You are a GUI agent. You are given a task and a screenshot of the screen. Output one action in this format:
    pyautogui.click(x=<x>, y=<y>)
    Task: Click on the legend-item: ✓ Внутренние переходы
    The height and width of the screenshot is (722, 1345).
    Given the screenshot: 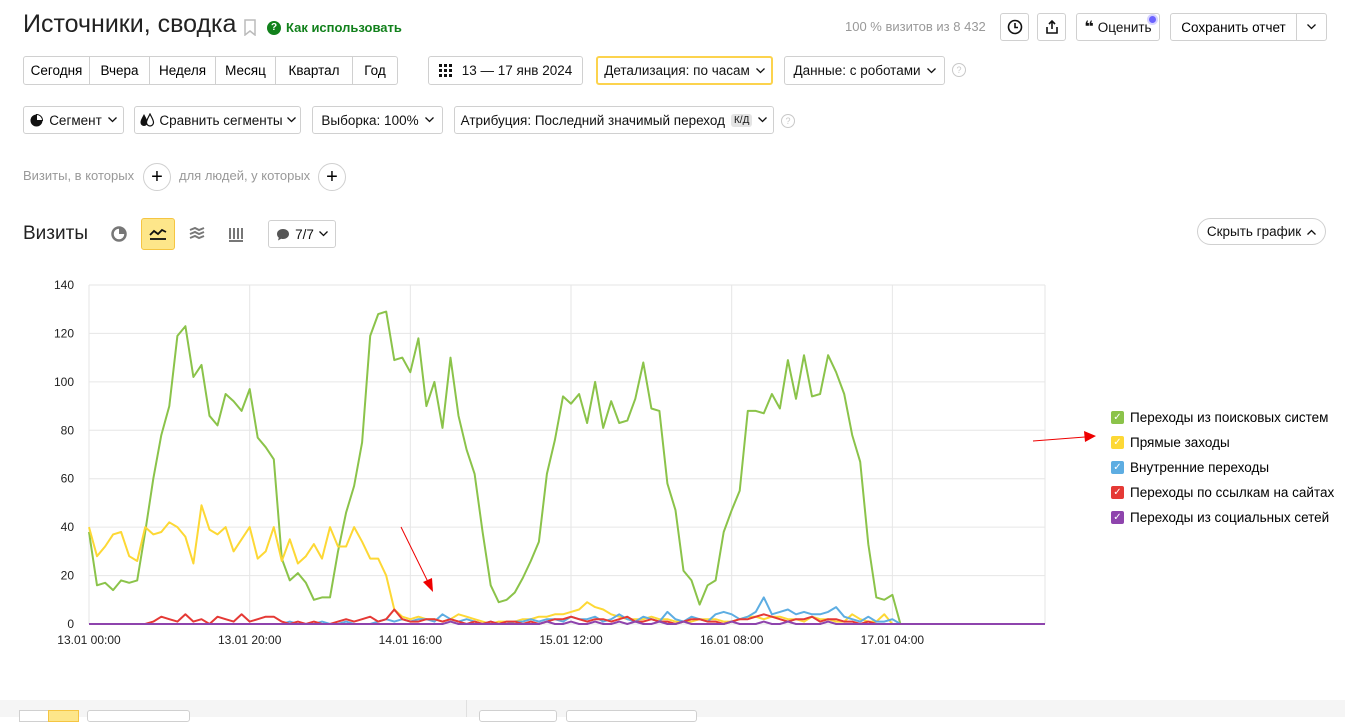 What is the action you would take?
    pyautogui.click(x=1222, y=467)
    